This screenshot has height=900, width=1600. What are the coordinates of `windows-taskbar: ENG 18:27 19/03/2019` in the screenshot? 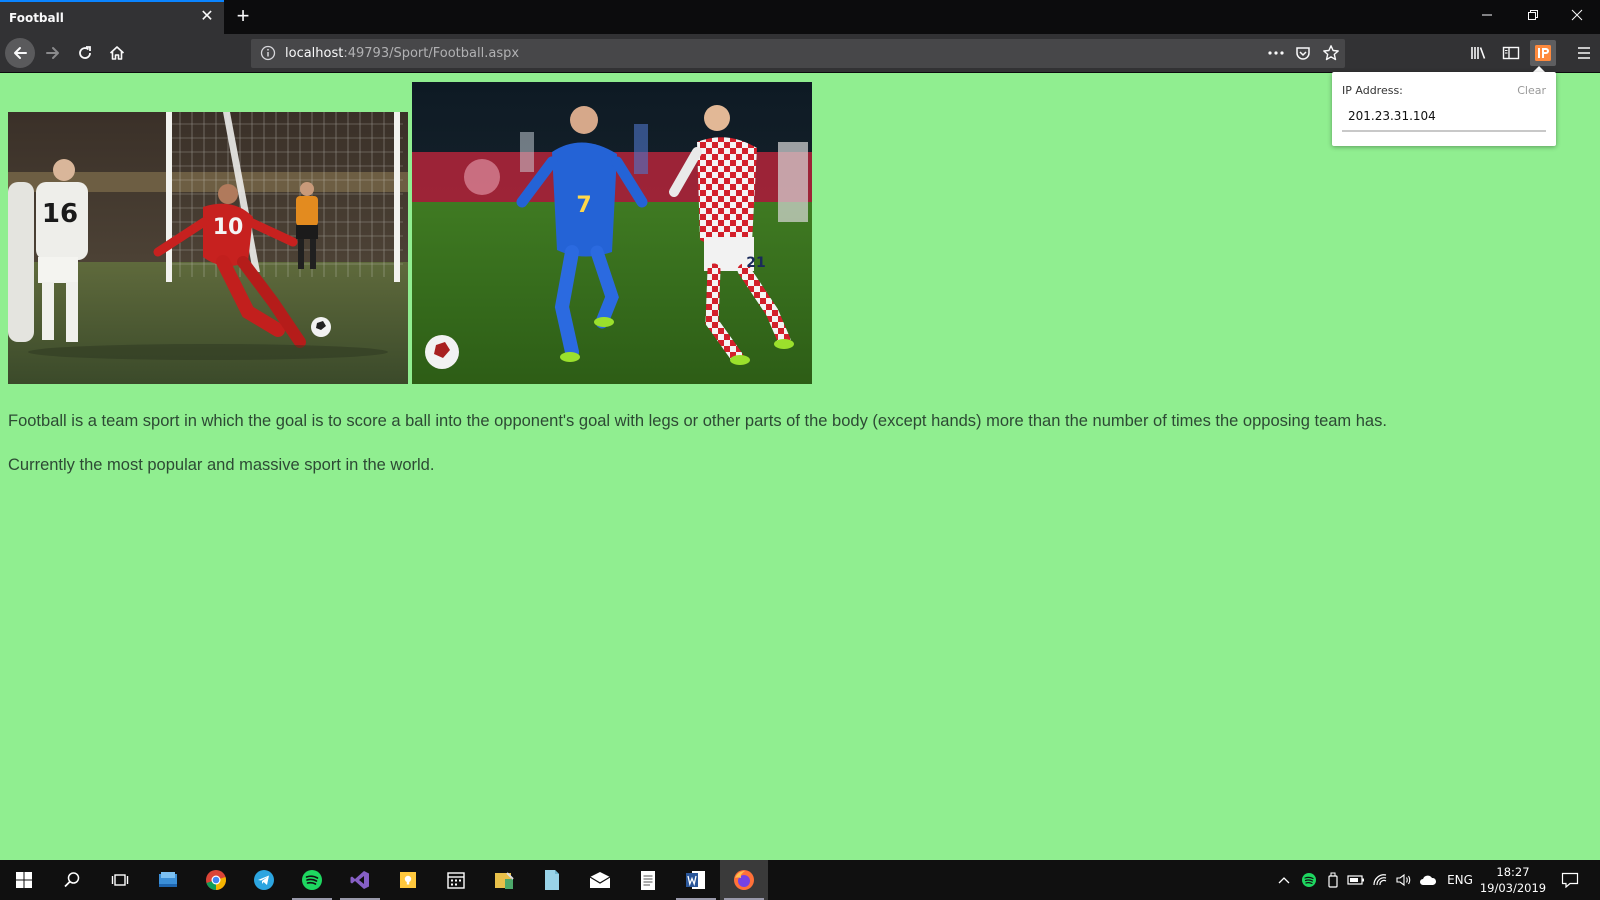 It's located at (800, 880).